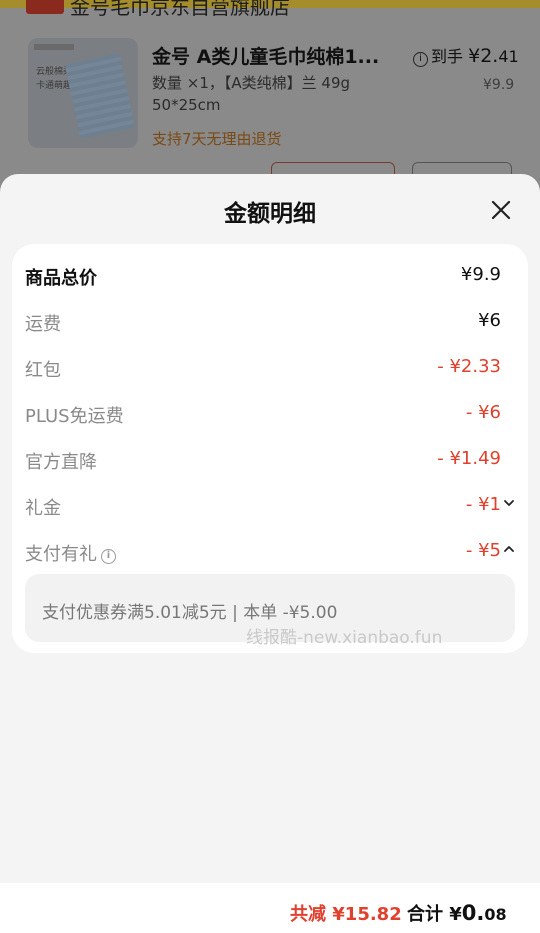  Describe the element at coordinates (434, 914) in the screenshot. I see `total-label: 合计 ¥` at that location.